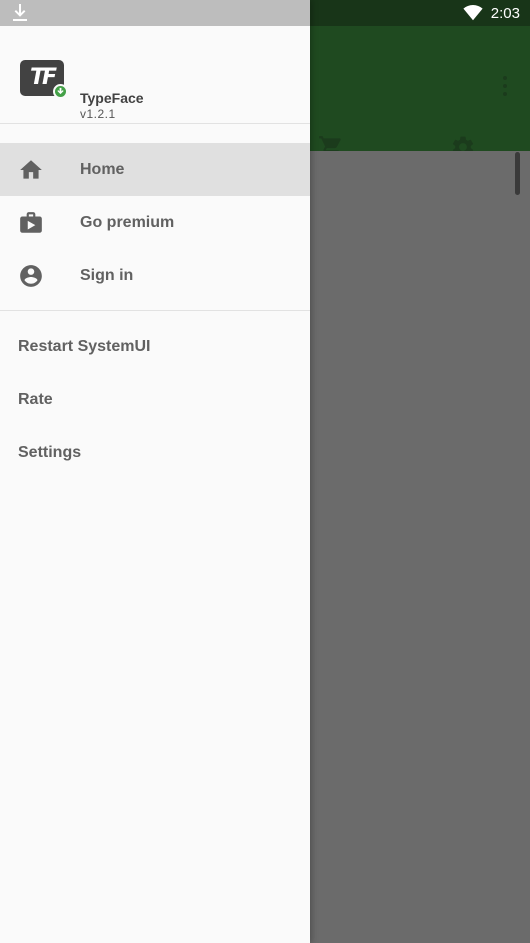  What do you see at coordinates (98, 114) in the screenshot?
I see `app-version: v1.2.1` at bounding box center [98, 114].